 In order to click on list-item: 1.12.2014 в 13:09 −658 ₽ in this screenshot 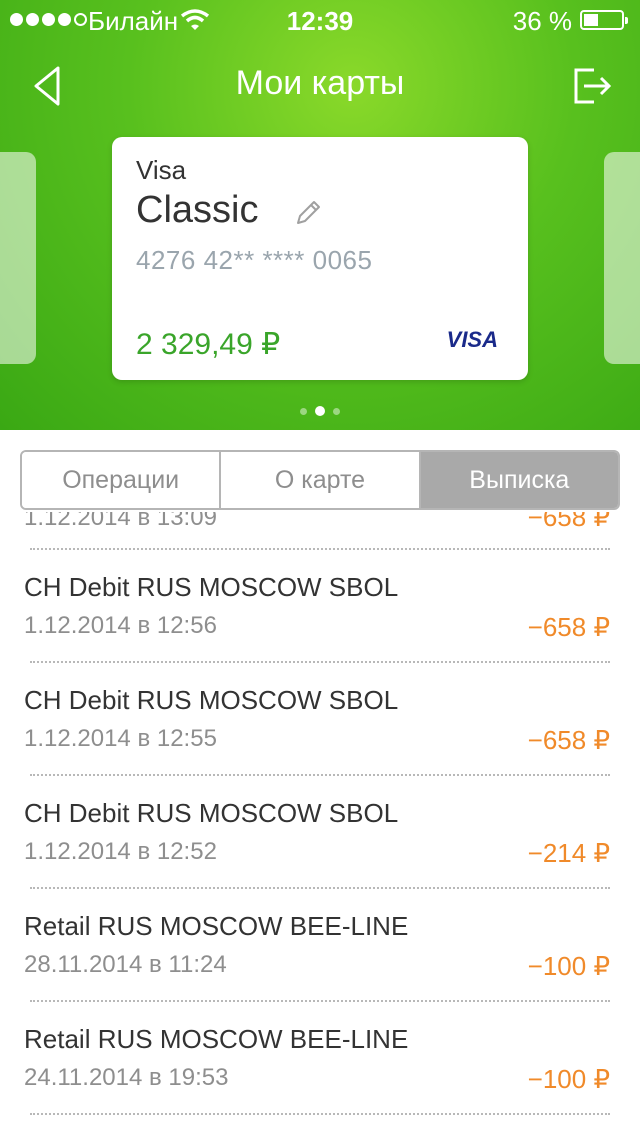, I will do `click(317, 531)`.